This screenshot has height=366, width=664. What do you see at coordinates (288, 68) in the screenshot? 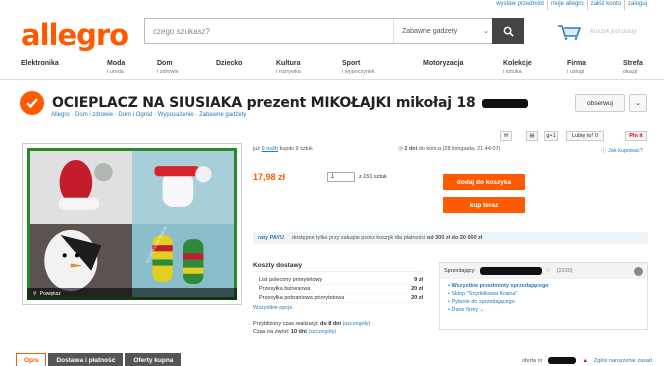
I see `nav-kultura: Kultura i rozrywka` at bounding box center [288, 68].